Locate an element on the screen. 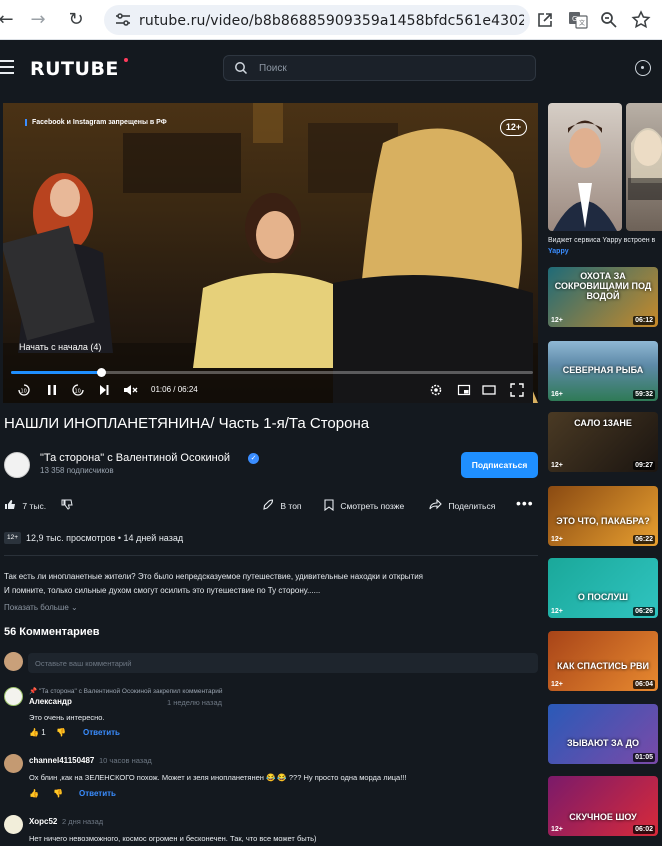 The width and height of the screenshot is (662, 846). to-top-button: В топ is located at coordinates (282, 505).